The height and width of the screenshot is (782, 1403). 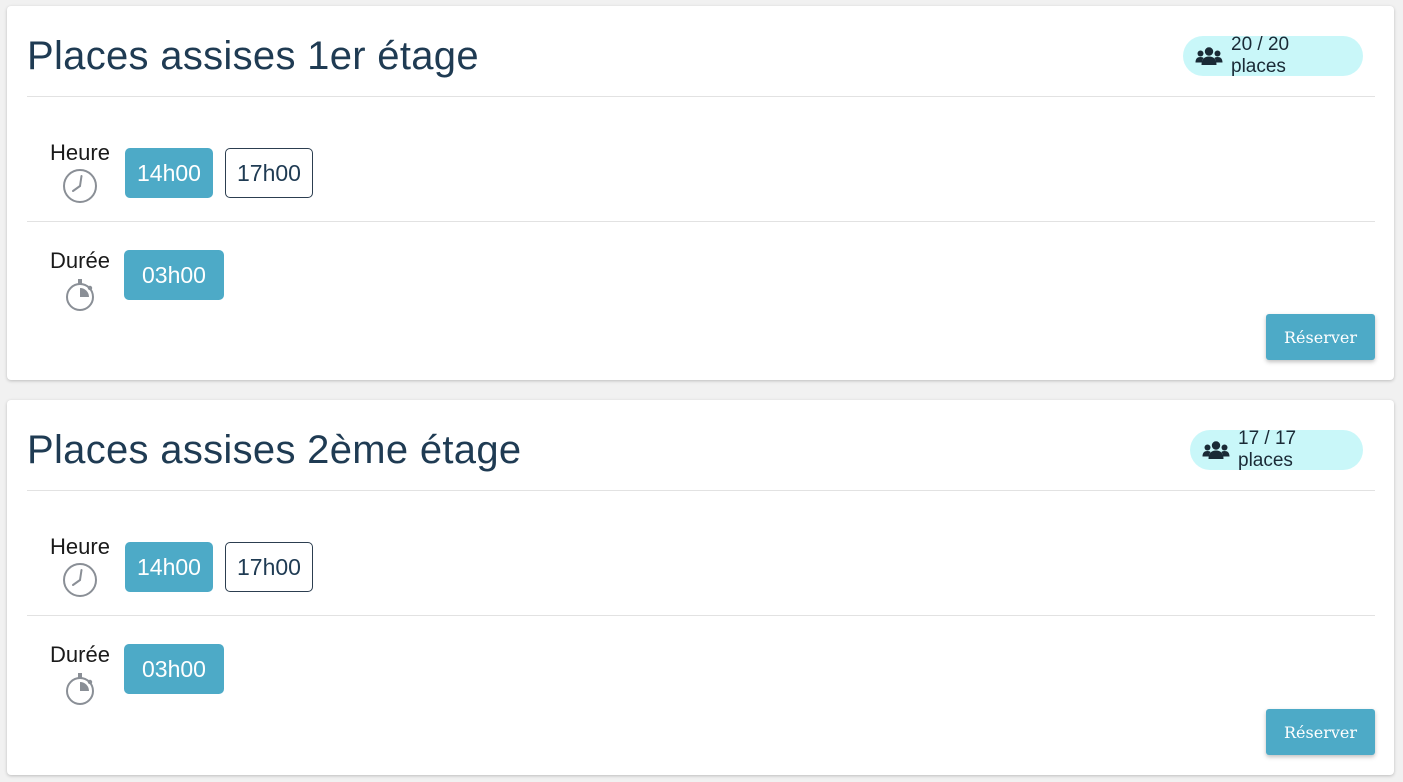 What do you see at coordinates (274, 450) in the screenshot?
I see `card-title: Places assises 2ème étage` at bounding box center [274, 450].